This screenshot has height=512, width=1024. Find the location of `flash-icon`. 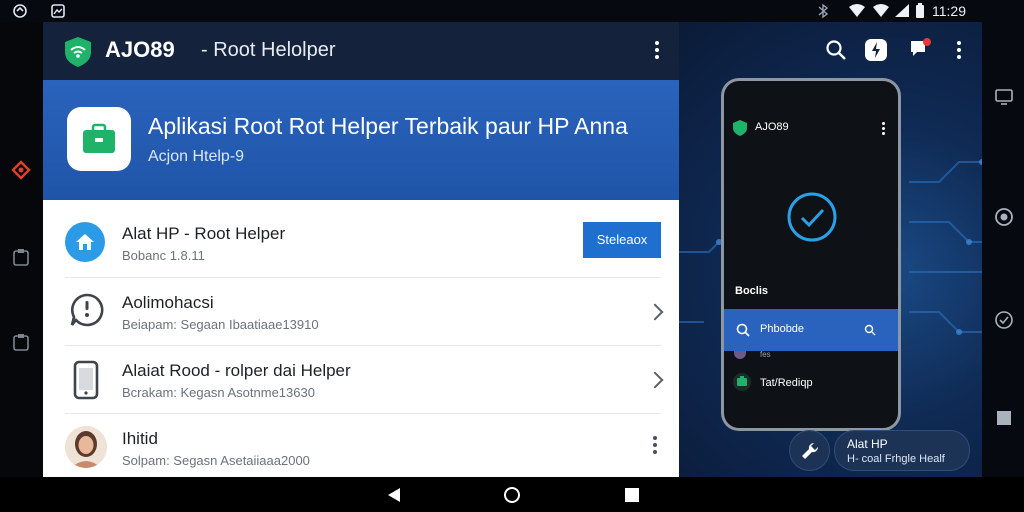

flash-icon is located at coordinates (876, 50).